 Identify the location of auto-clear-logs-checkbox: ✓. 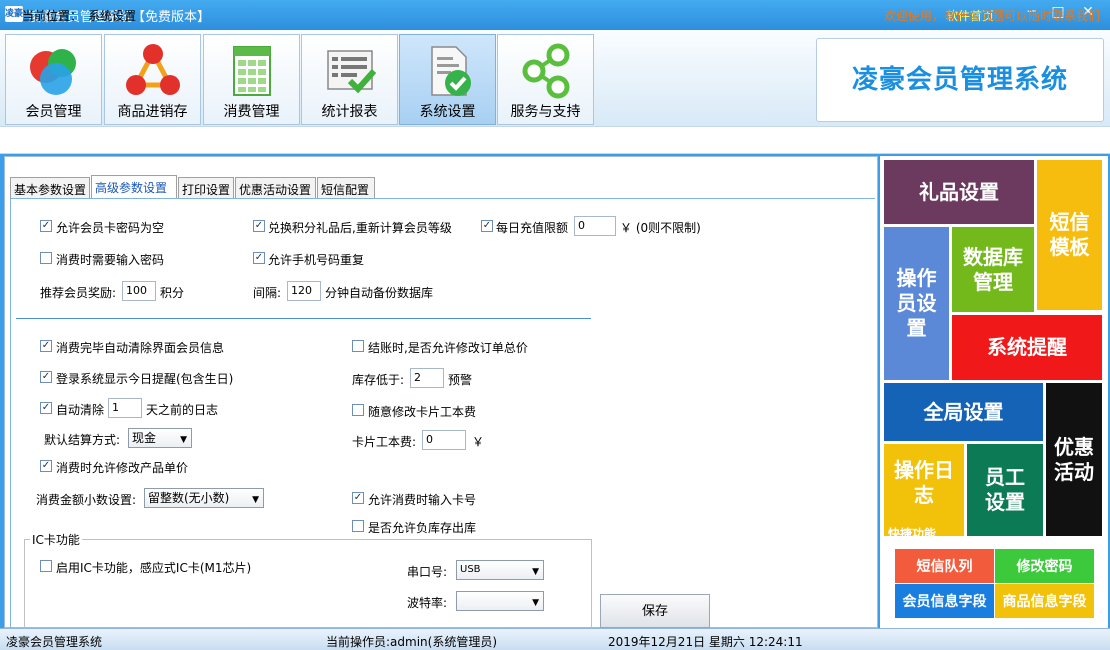
(46, 408).